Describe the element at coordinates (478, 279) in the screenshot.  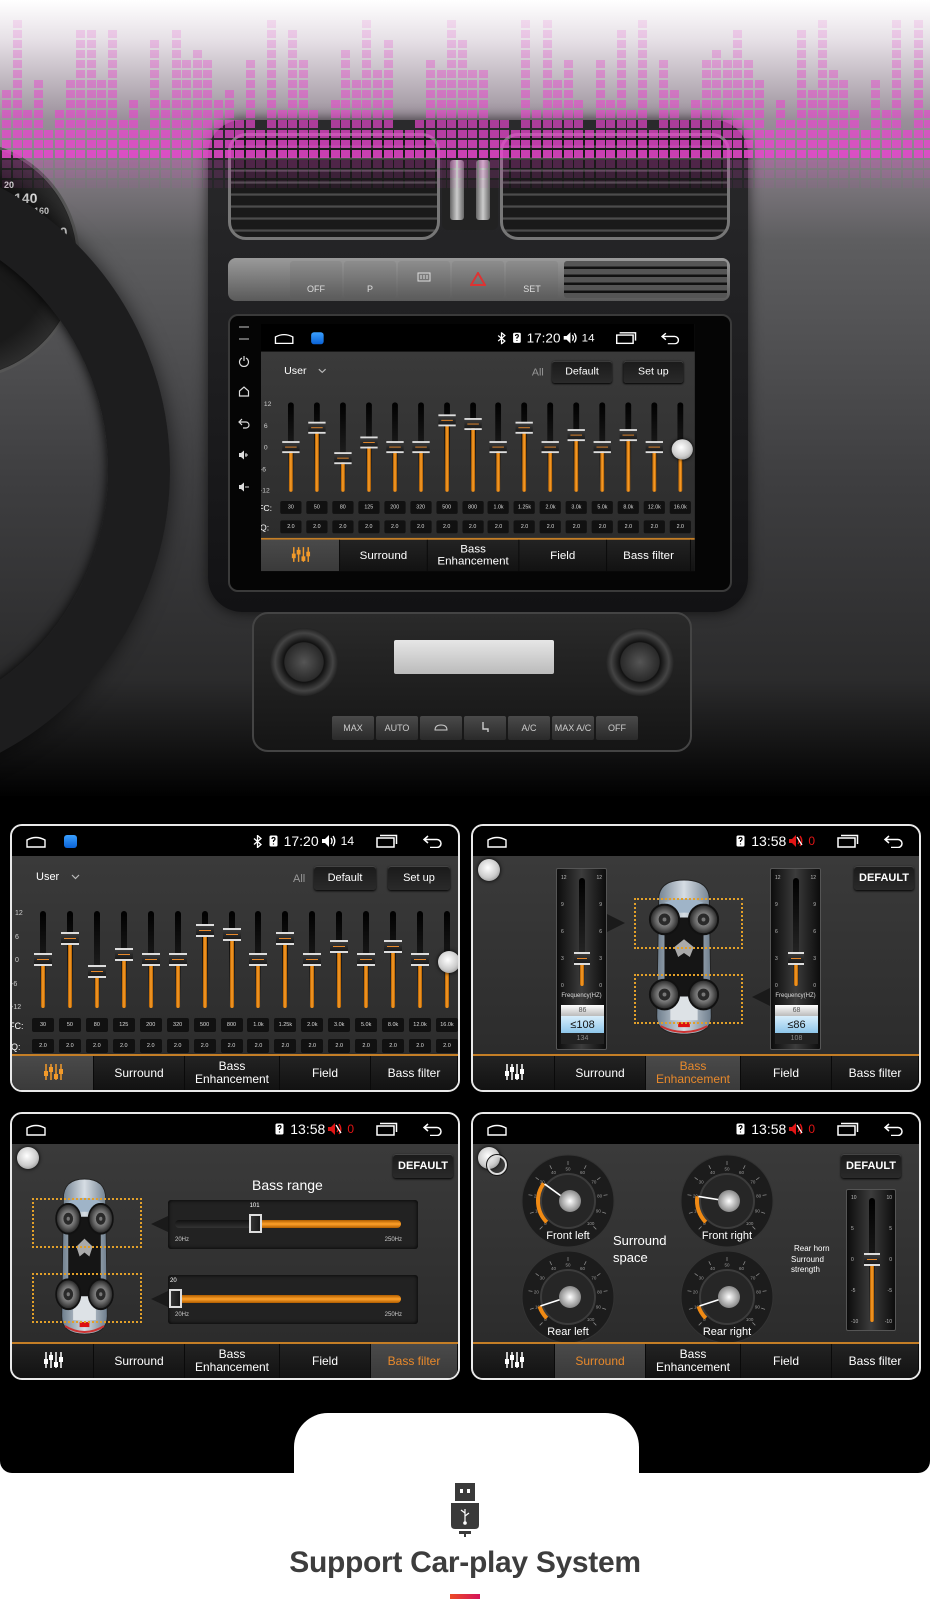
I see `hazard-button` at that location.